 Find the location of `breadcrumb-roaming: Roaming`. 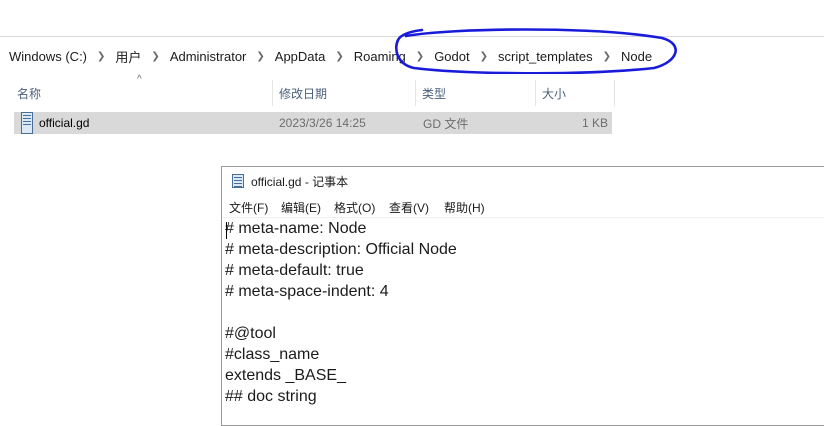

breadcrumb-roaming: Roaming is located at coordinates (380, 56).